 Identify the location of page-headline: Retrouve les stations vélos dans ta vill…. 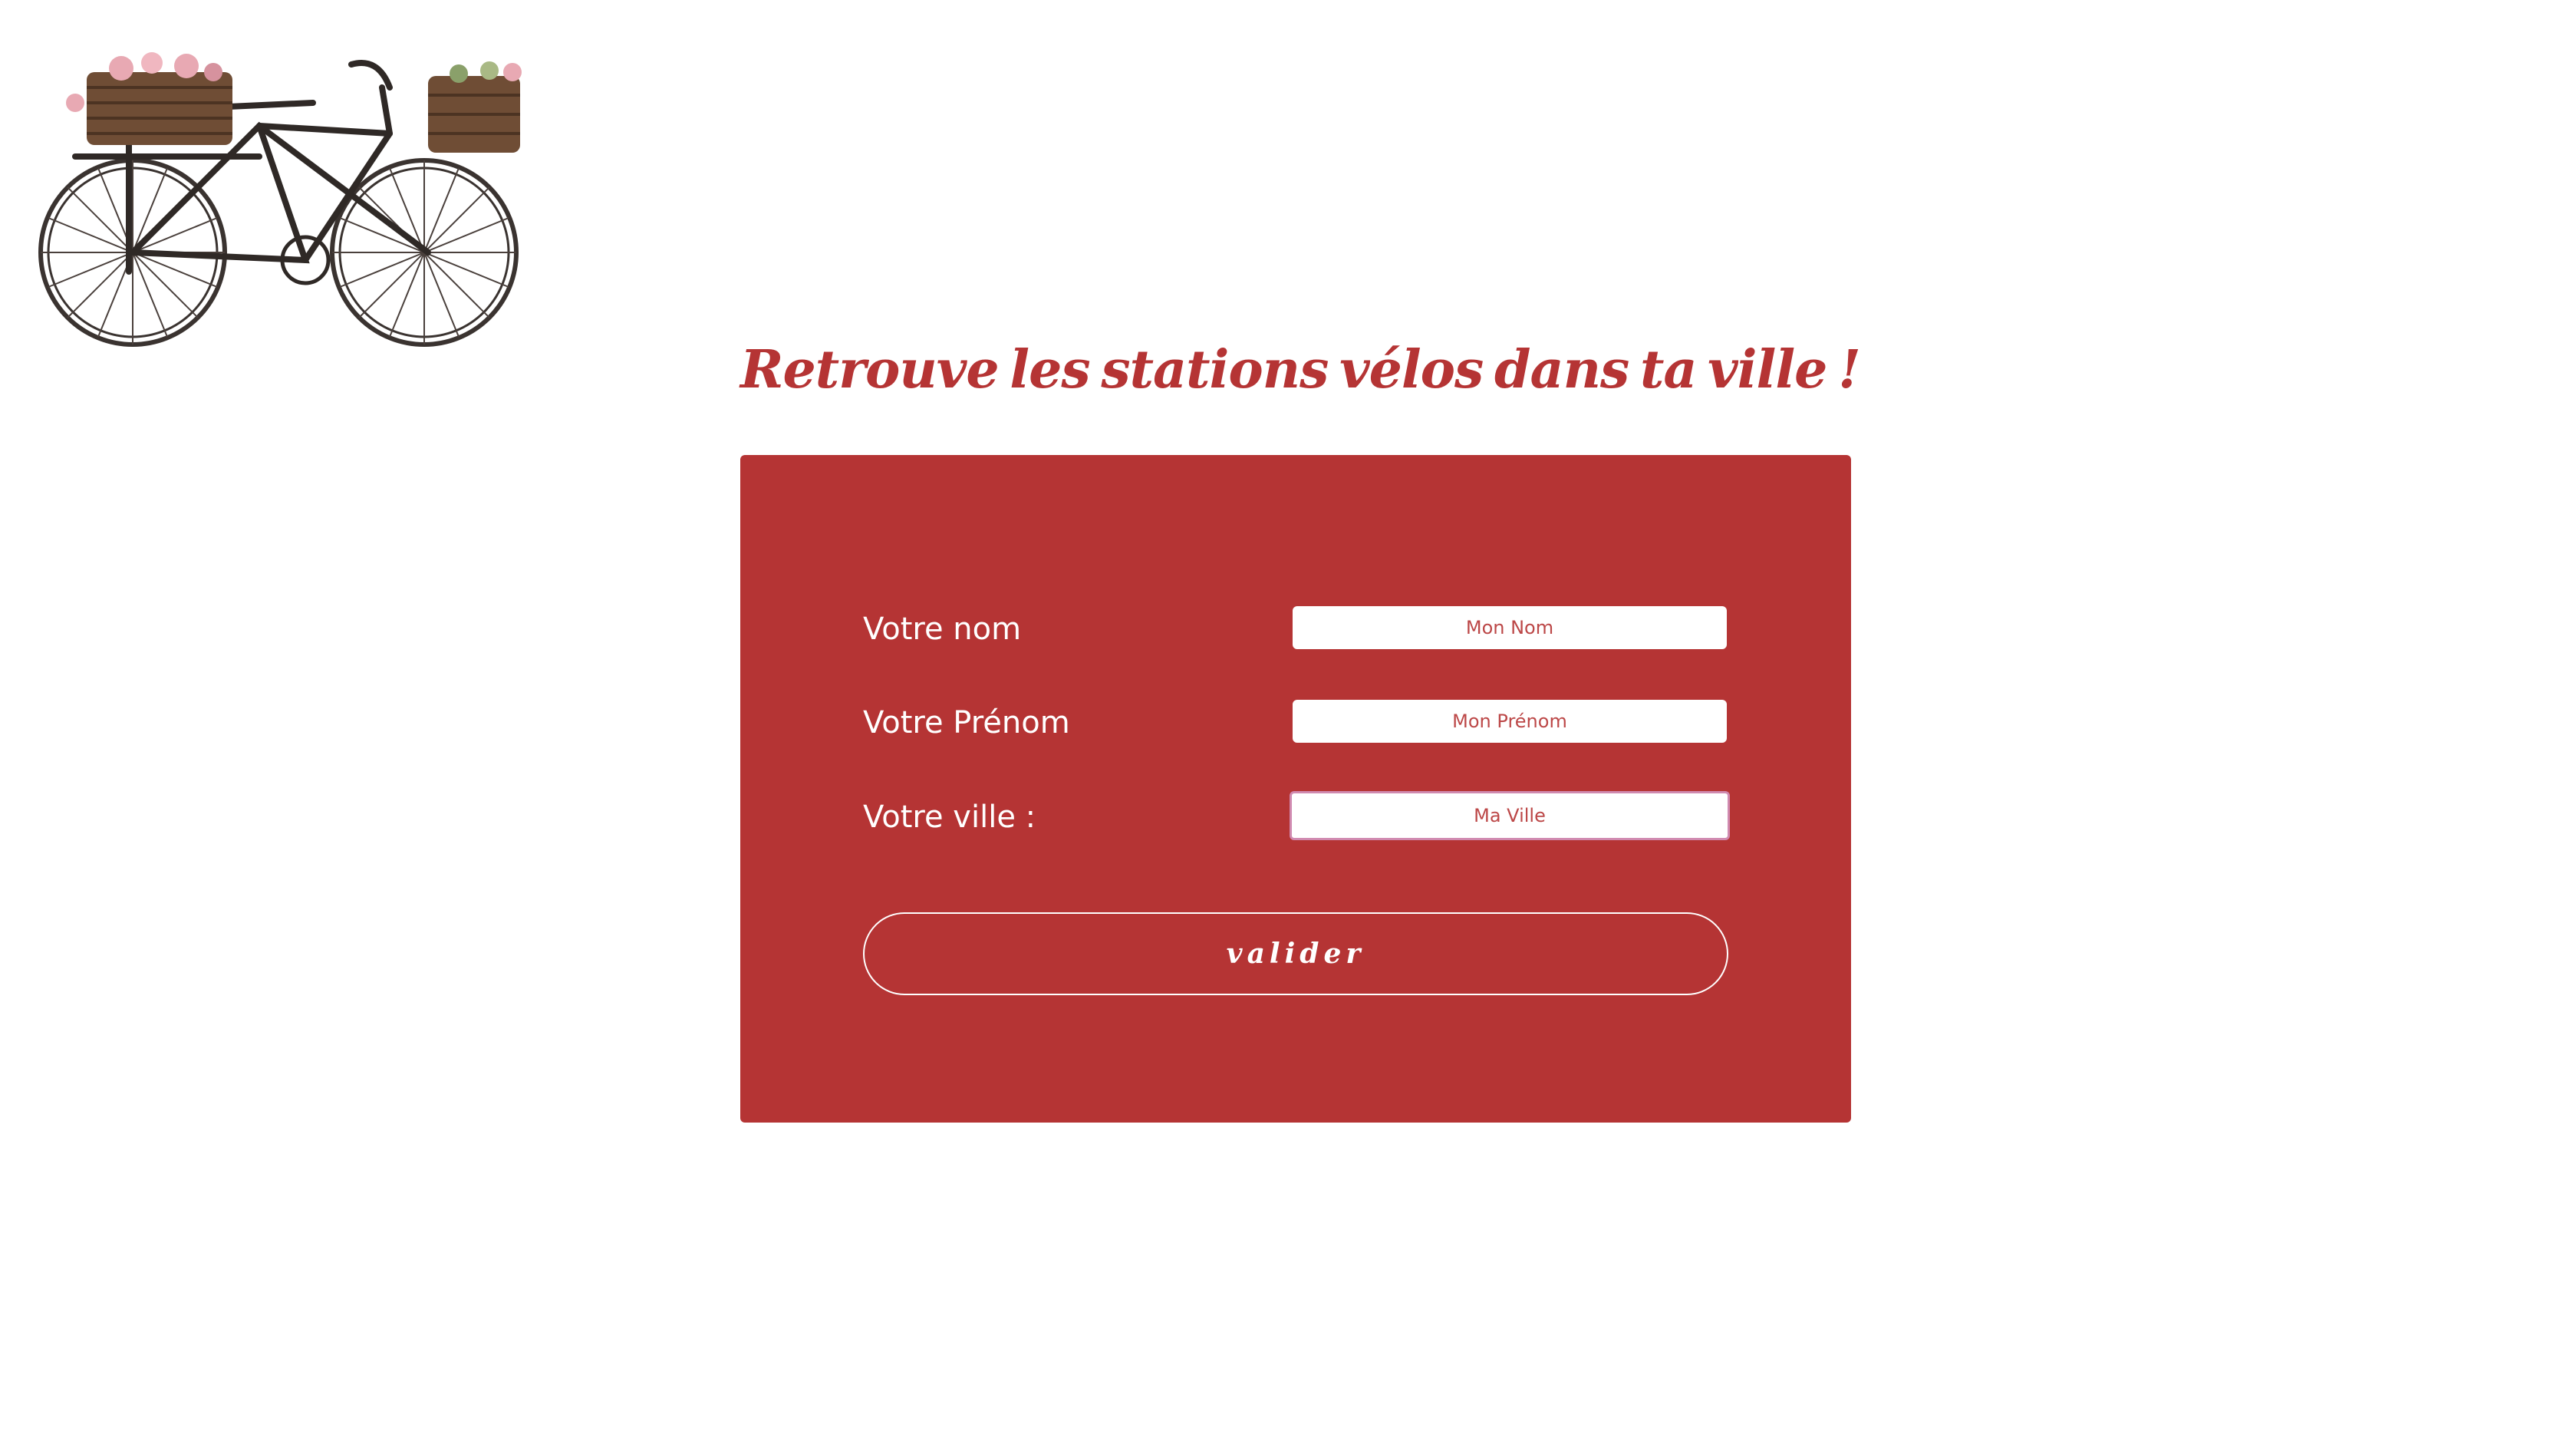
(1300, 369).